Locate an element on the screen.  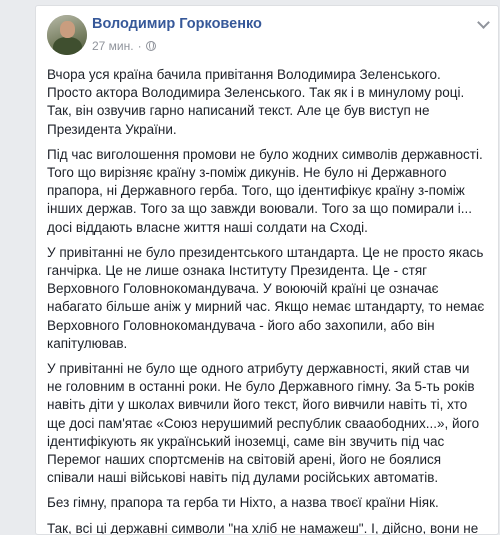
post-header: Володимир Горковенко 27 мин. · is located at coordinates (267, 34).